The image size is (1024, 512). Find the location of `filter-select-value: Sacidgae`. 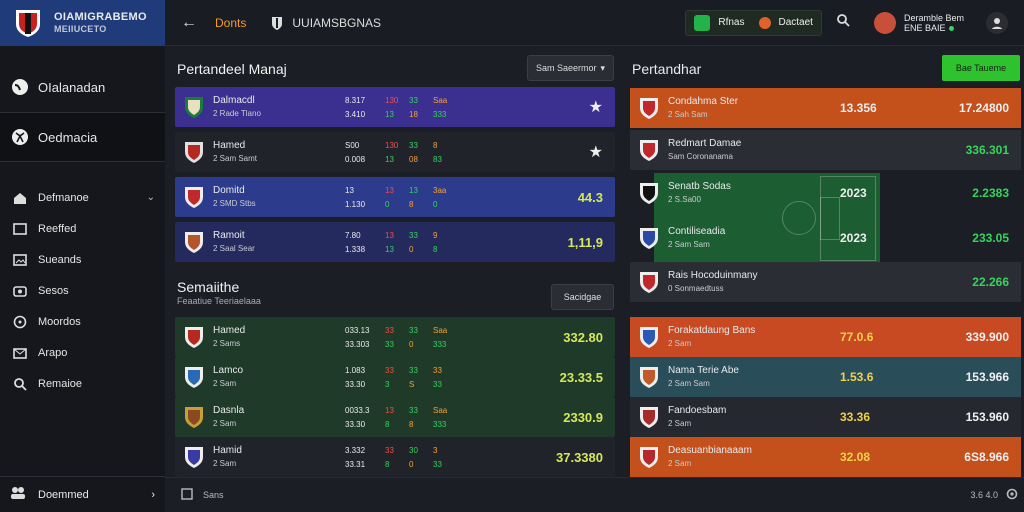

filter-select-value: Sacidgae is located at coordinates (582, 297).